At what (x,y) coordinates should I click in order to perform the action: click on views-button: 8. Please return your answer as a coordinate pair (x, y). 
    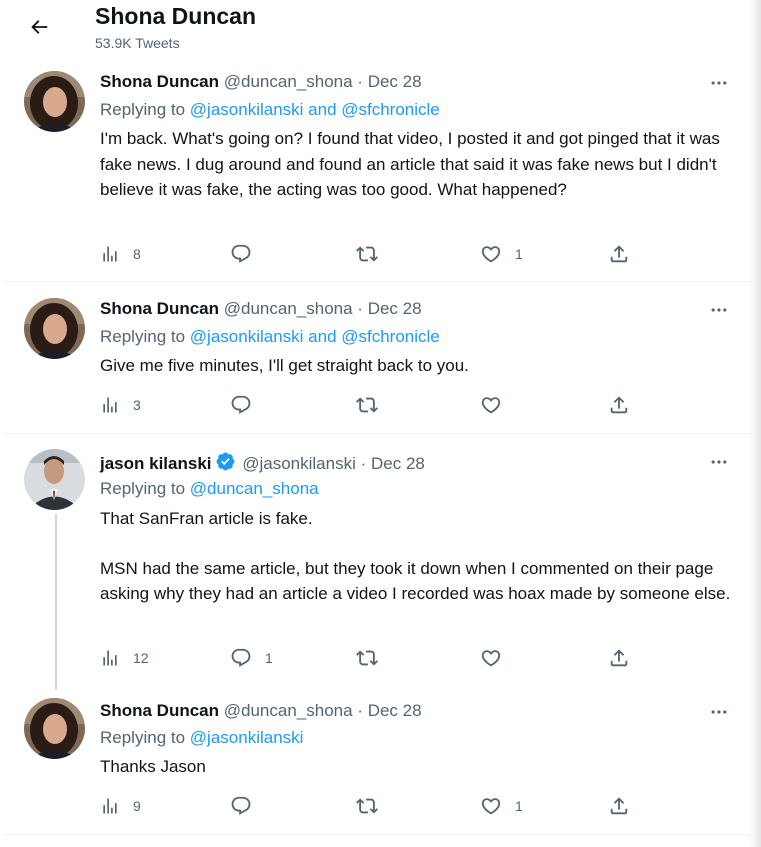
    Looking at the image, I should click on (120, 254).